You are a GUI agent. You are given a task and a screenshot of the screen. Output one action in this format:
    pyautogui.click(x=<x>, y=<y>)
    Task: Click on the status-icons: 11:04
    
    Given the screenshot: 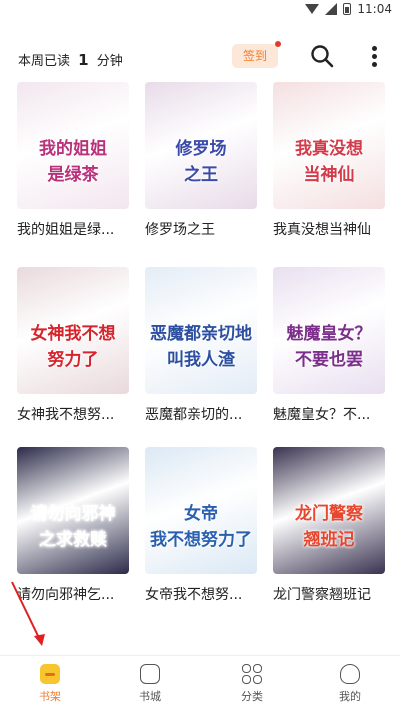 What is the action you would take?
    pyautogui.click(x=348, y=9)
    